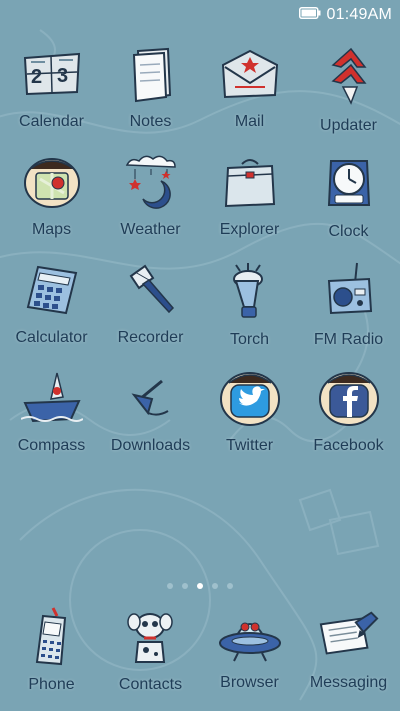 Image resolution: width=400 pixels, height=711 pixels. What do you see at coordinates (51, 121) in the screenshot?
I see `app-label: Calendar` at bounding box center [51, 121].